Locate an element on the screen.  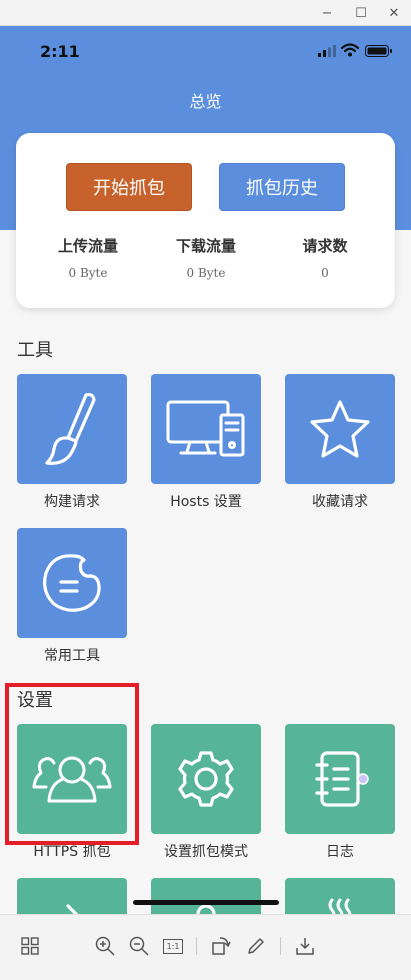
highlight-box is located at coordinates (72, 764).